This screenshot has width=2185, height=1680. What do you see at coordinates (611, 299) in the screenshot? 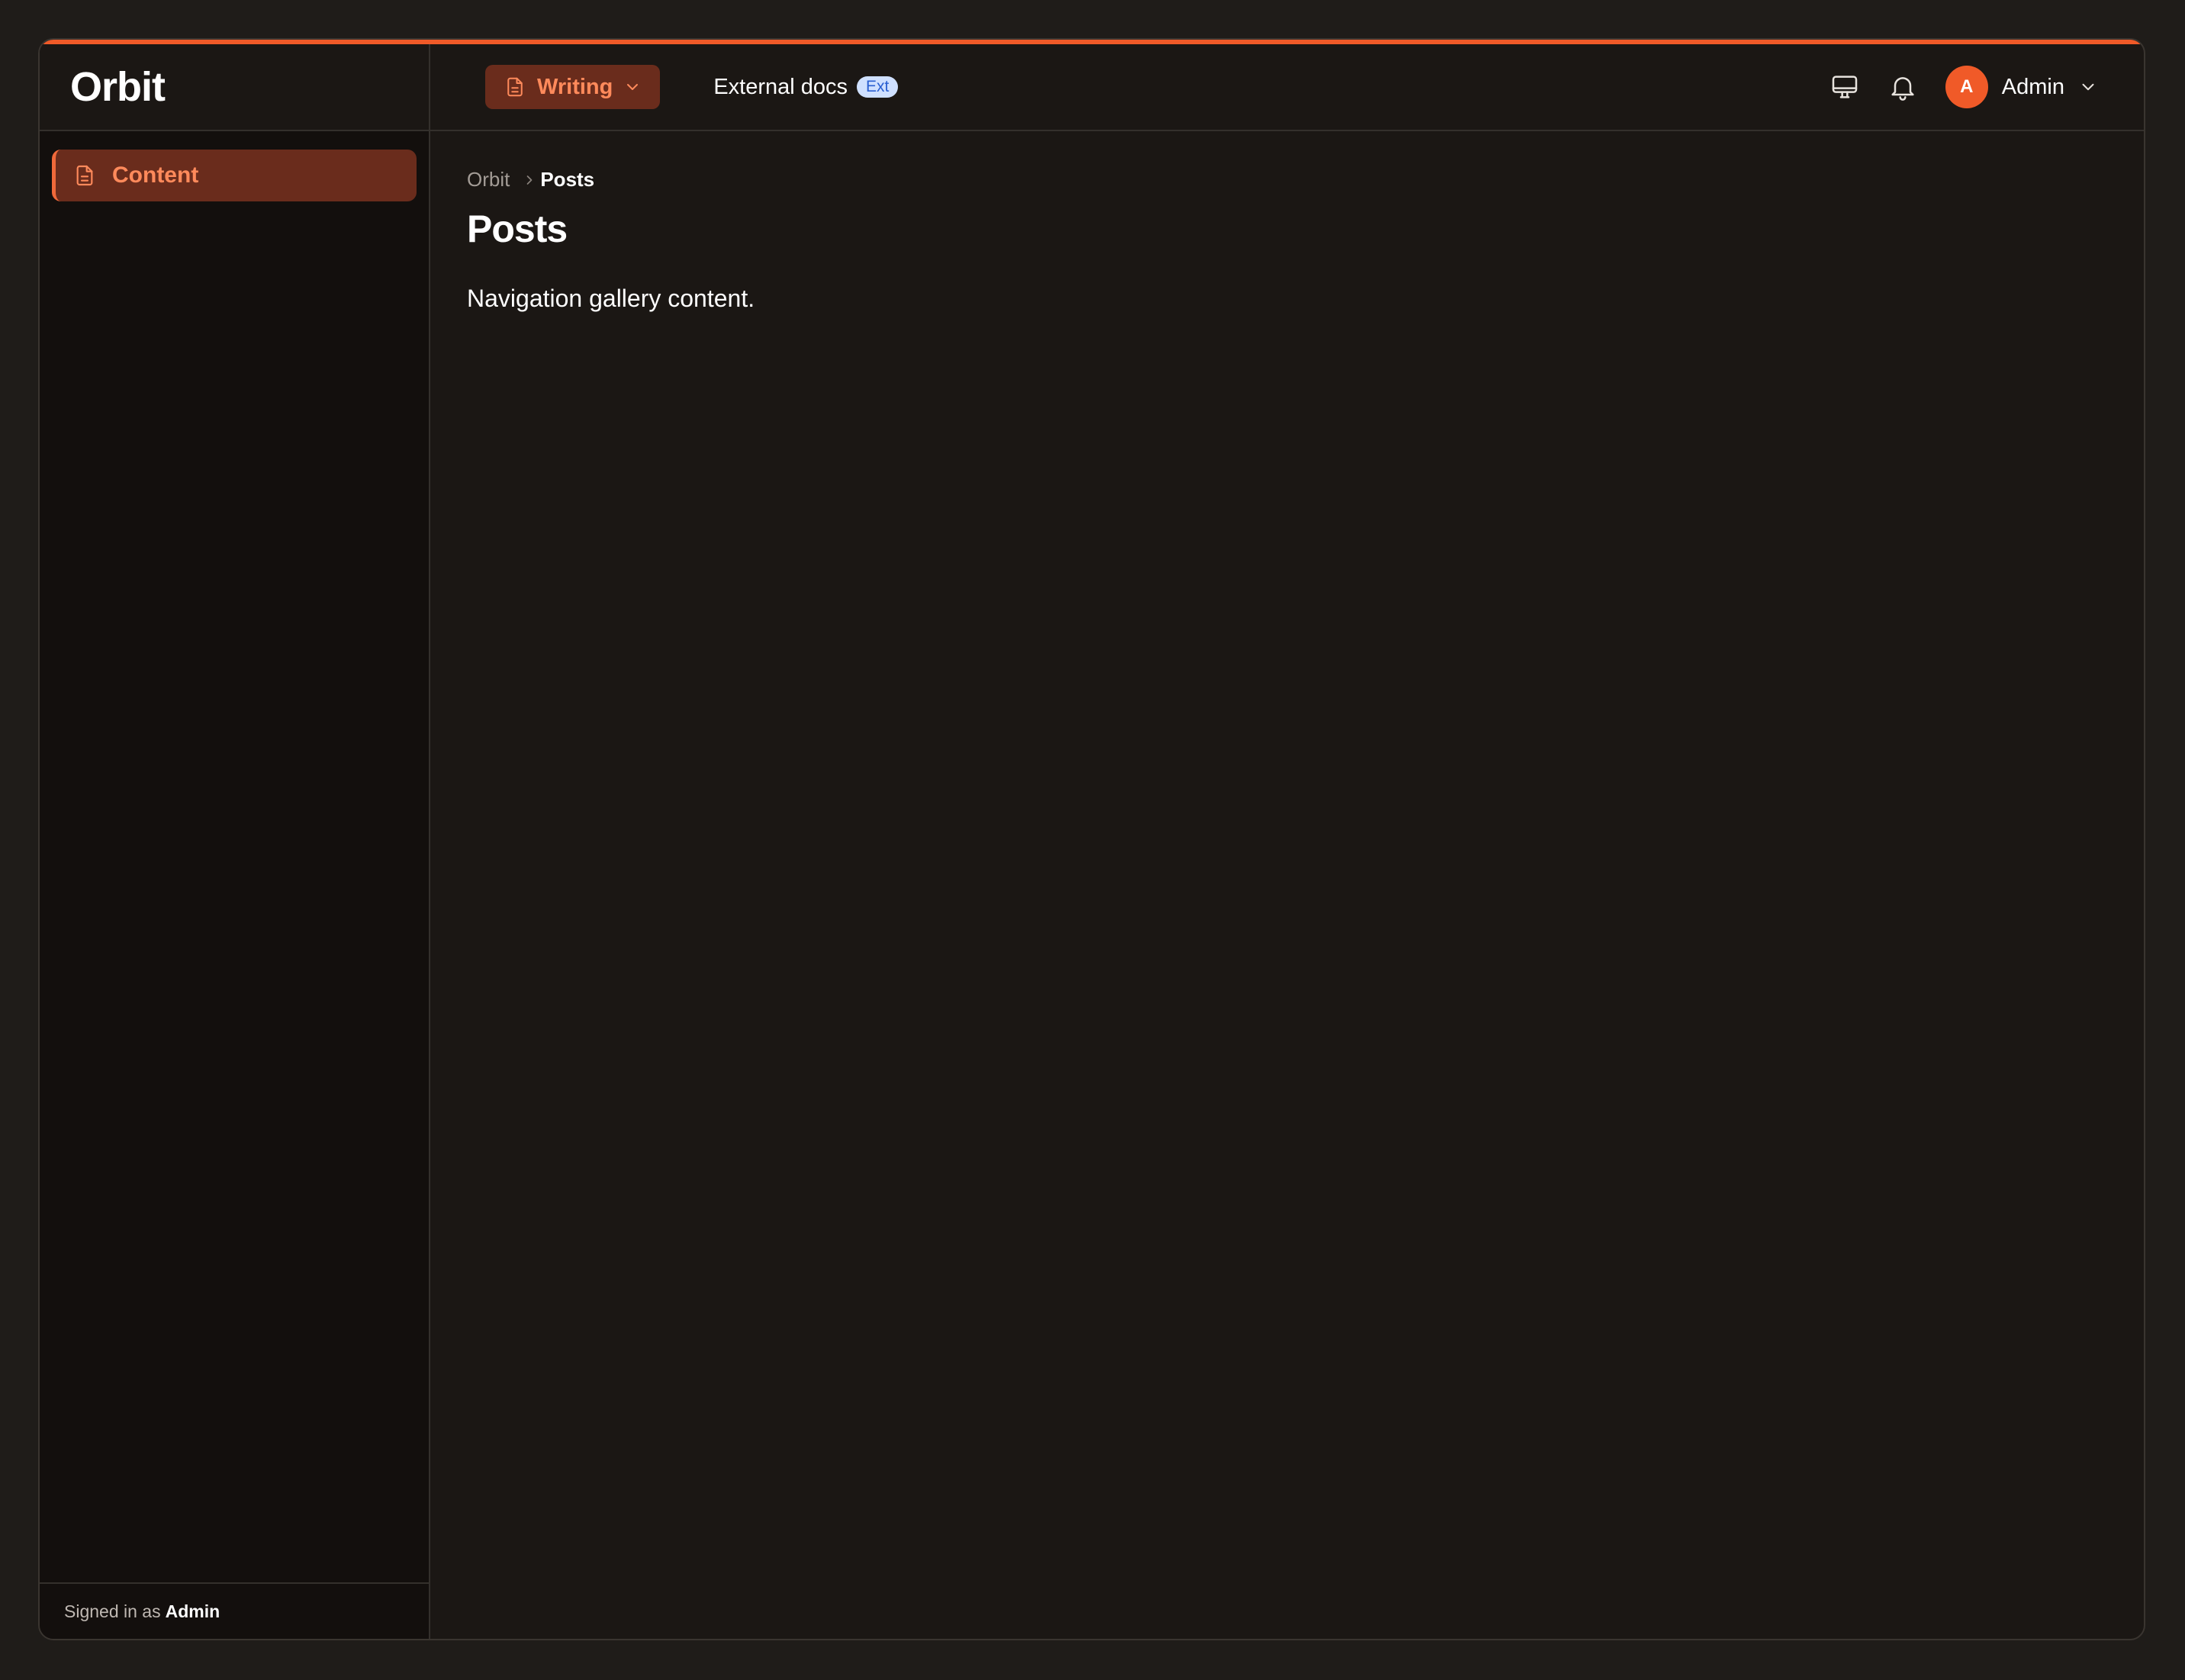
I see `page-body-text: Navigation gallery content.` at bounding box center [611, 299].